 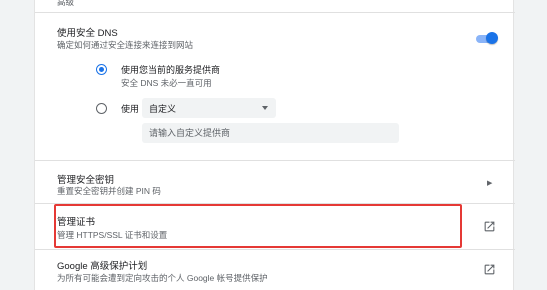 What do you see at coordinates (101, 69) in the screenshot?
I see `radio-current-provider` at bounding box center [101, 69].